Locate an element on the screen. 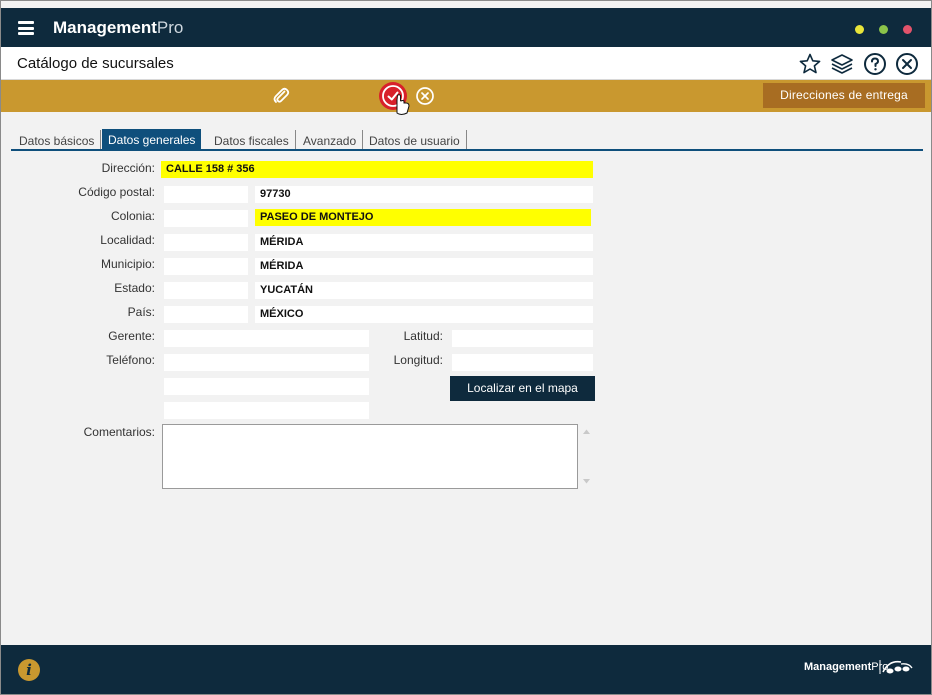 The image size is (932, 695). direccion-label: Dirección: is located at coordinates (128, 168).